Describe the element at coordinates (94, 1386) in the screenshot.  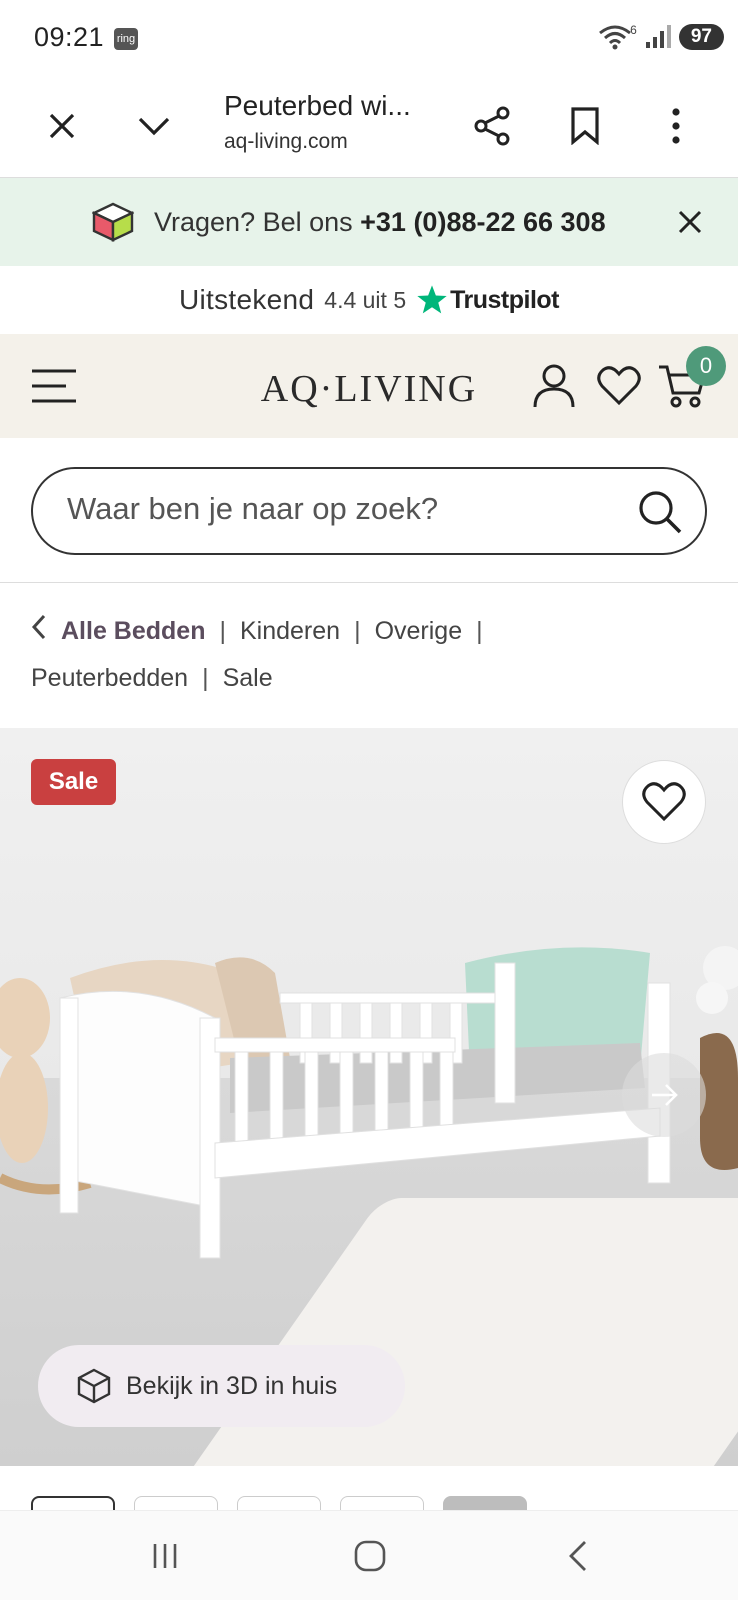
I see `cube-icon` at that location.